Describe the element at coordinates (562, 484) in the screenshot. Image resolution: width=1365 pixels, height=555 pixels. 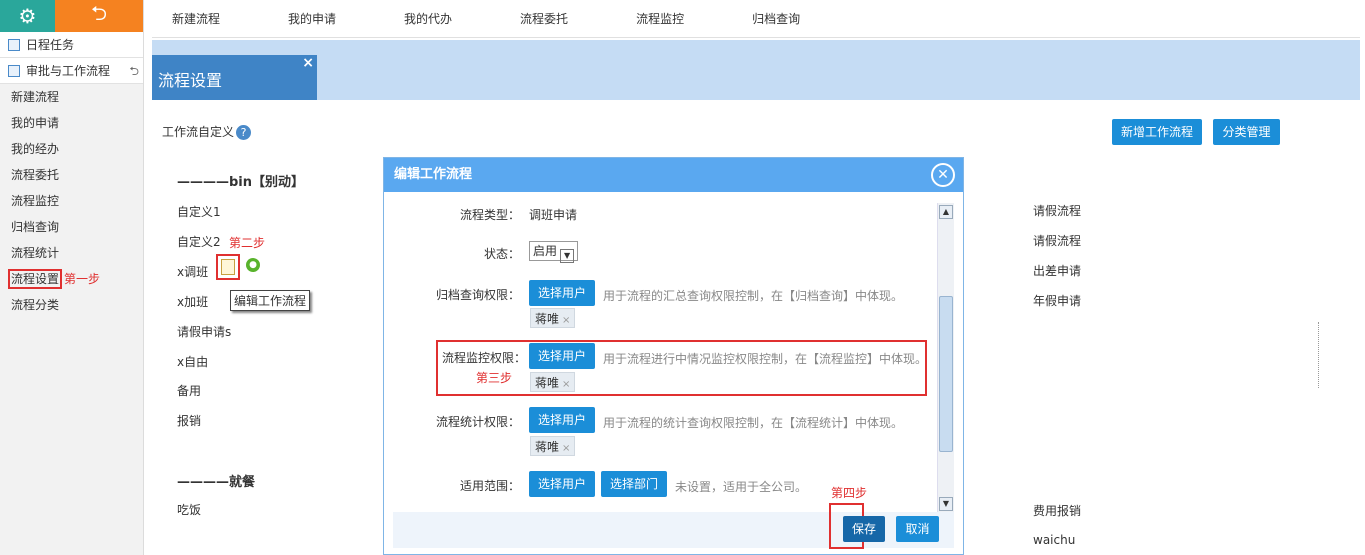
I see `scope-select-user-button: 选择用户` at that location.